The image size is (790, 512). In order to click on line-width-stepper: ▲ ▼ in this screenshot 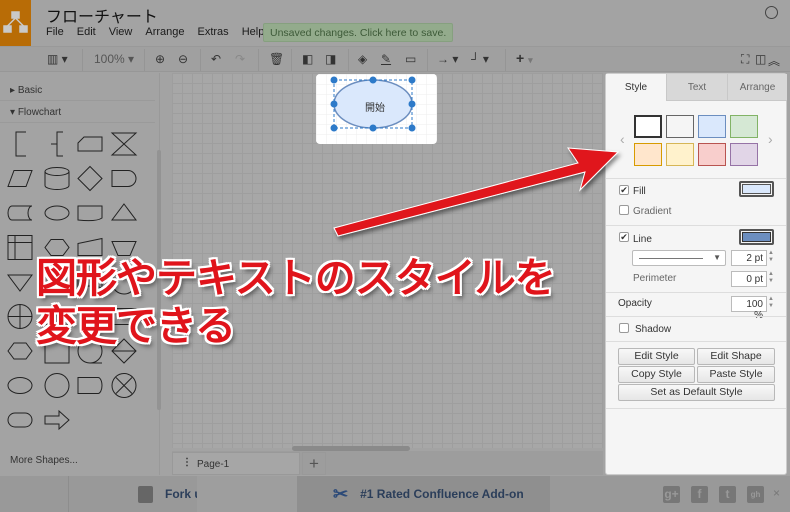, I will do `click(772, 258)`.